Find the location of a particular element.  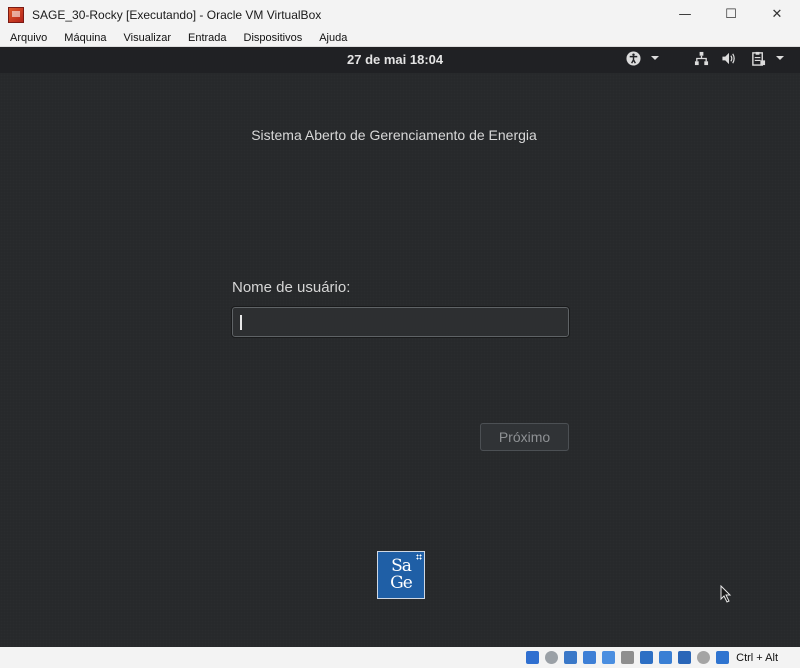

window-controls: — ☐ ✕ is located at coordinates (731, 14).